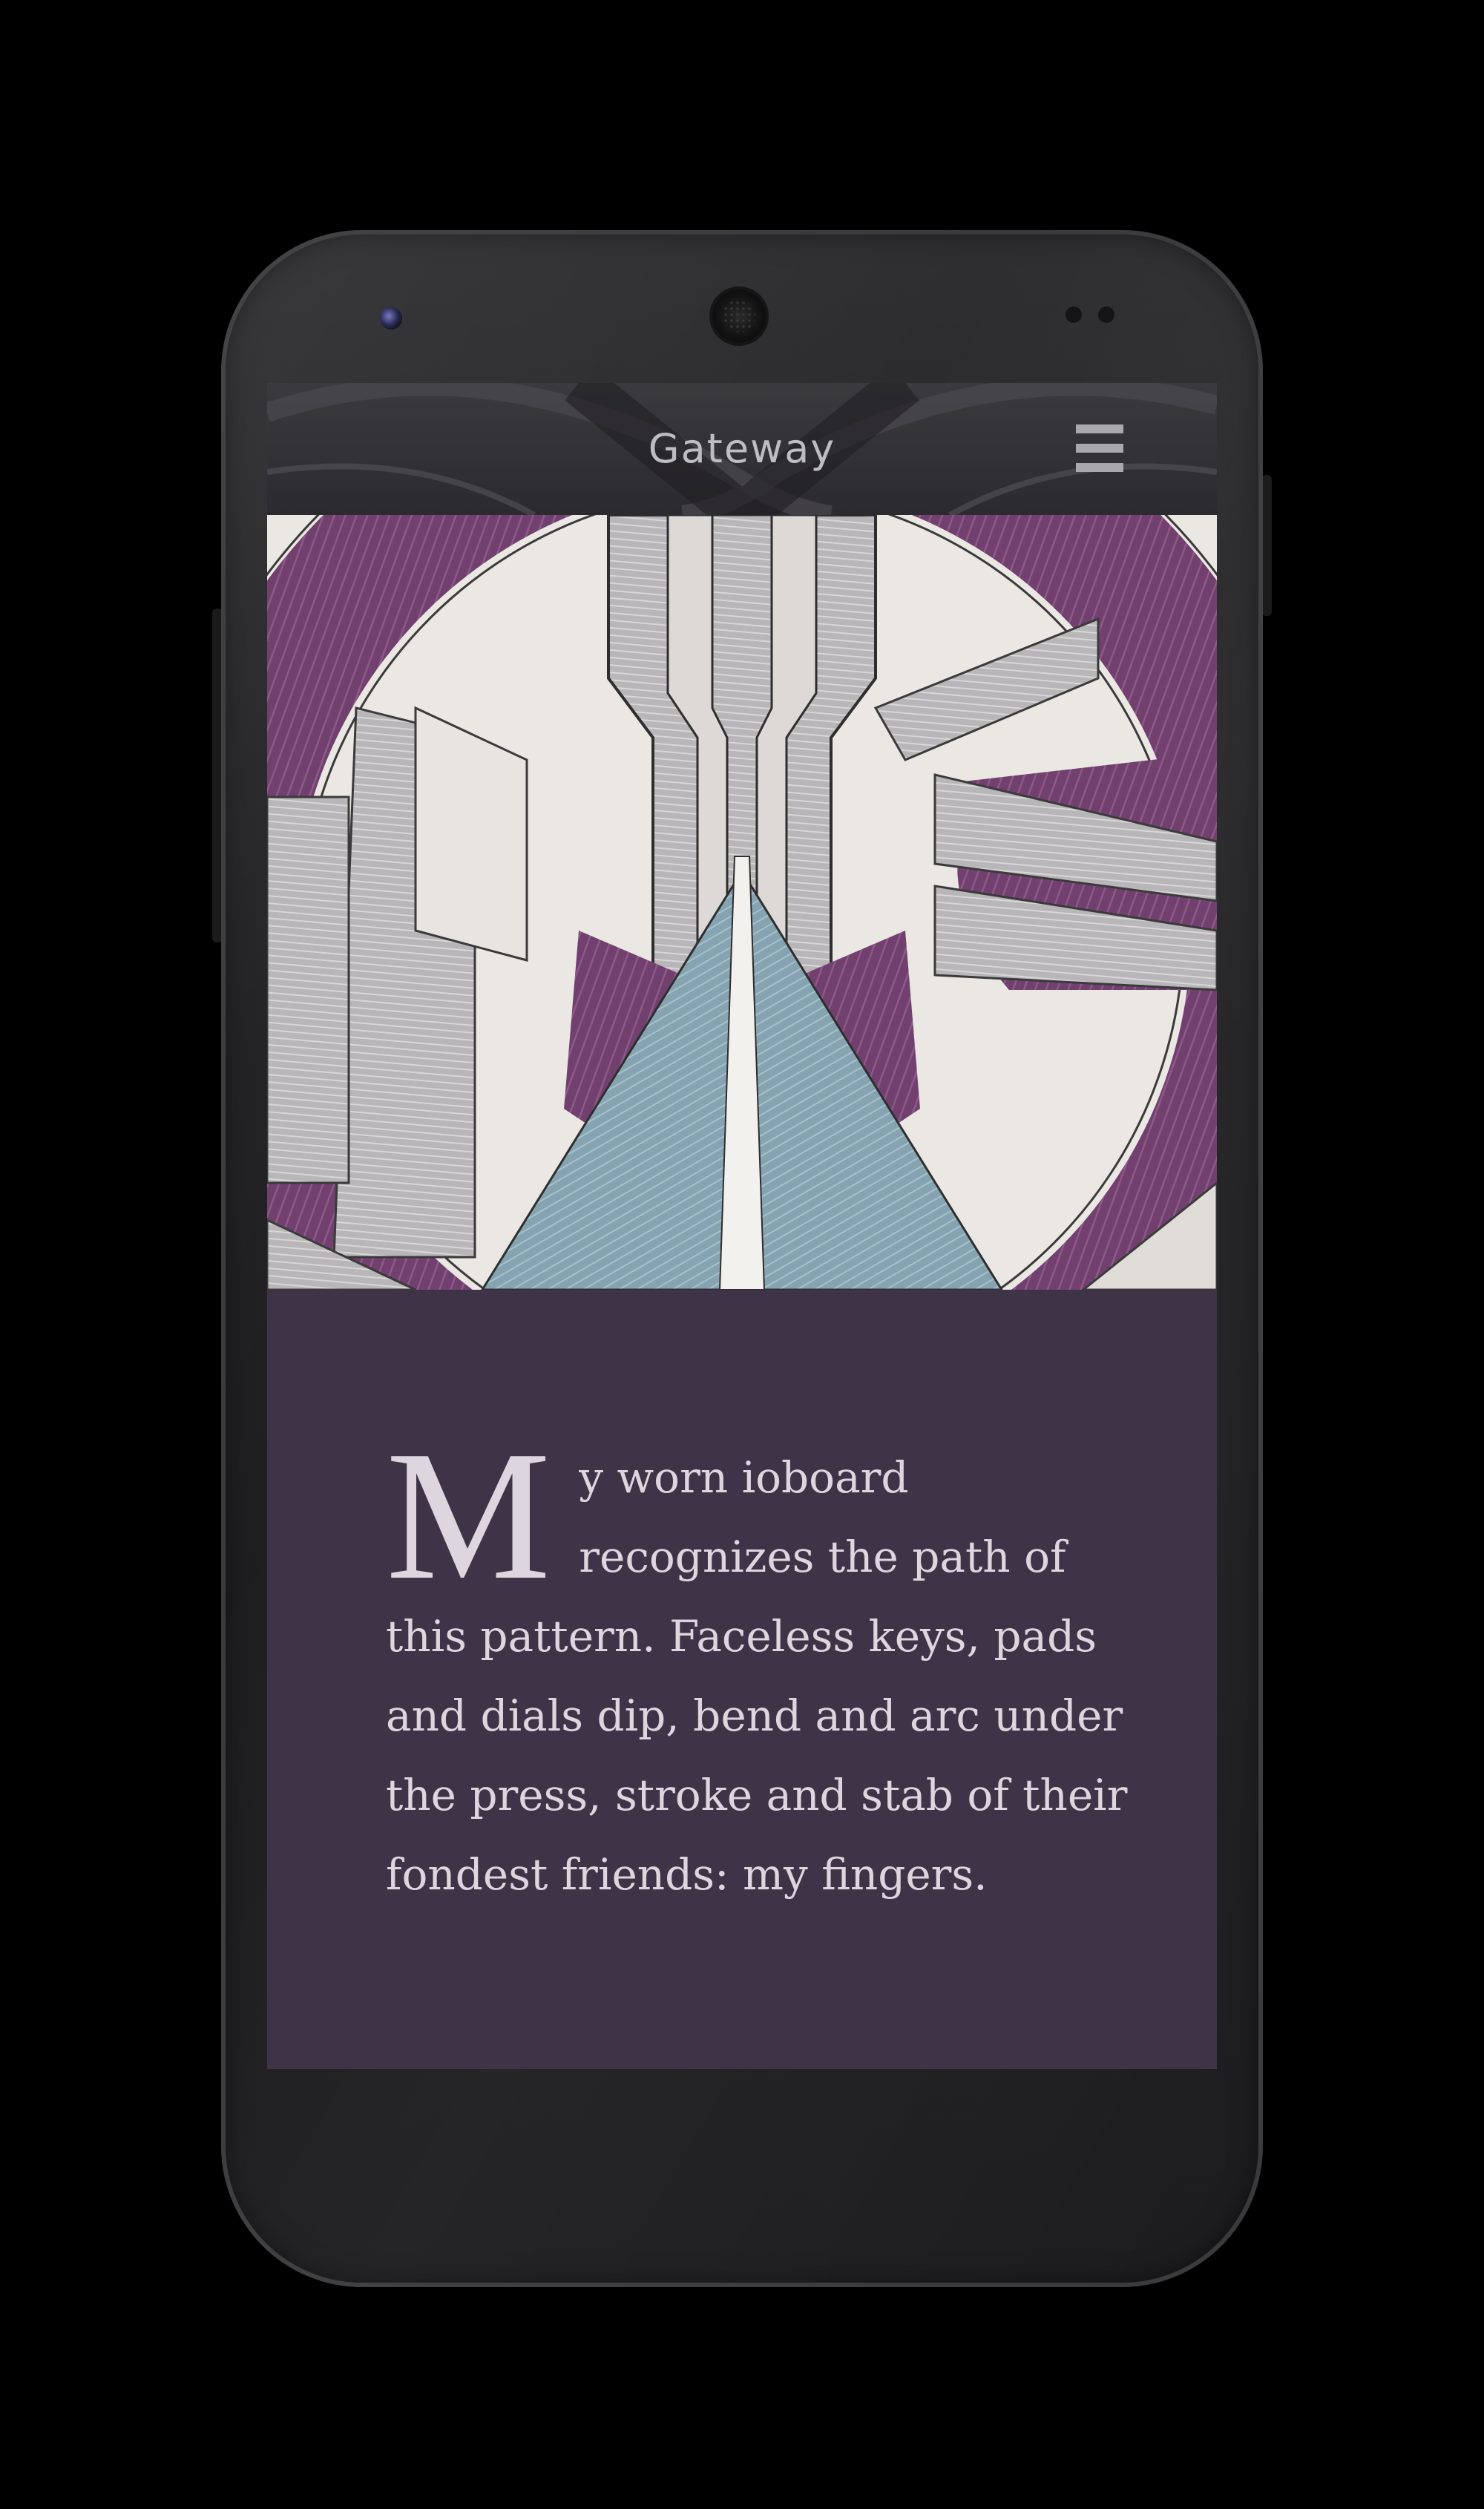 The width and height of the screenshot is (1484, 2509). I want to click on power-button, so click(1266, 545).